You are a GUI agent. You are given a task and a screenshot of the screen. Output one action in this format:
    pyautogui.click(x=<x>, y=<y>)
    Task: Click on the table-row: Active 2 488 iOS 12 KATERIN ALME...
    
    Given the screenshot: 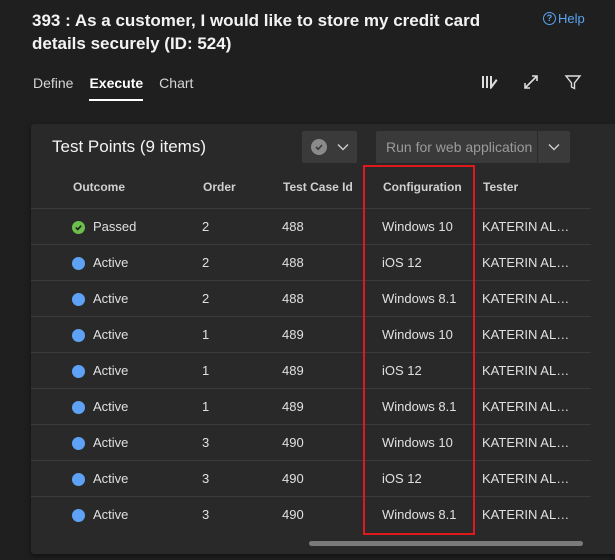 What is the action you would take?
    pyautogui.click(x=311, y=262)
    